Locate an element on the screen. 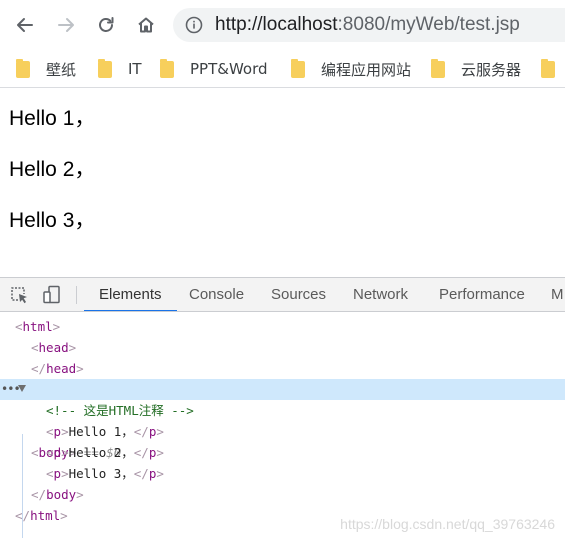 This screenshot has height=541, width=565. site-info-icon is located at coordinates (194, 25).